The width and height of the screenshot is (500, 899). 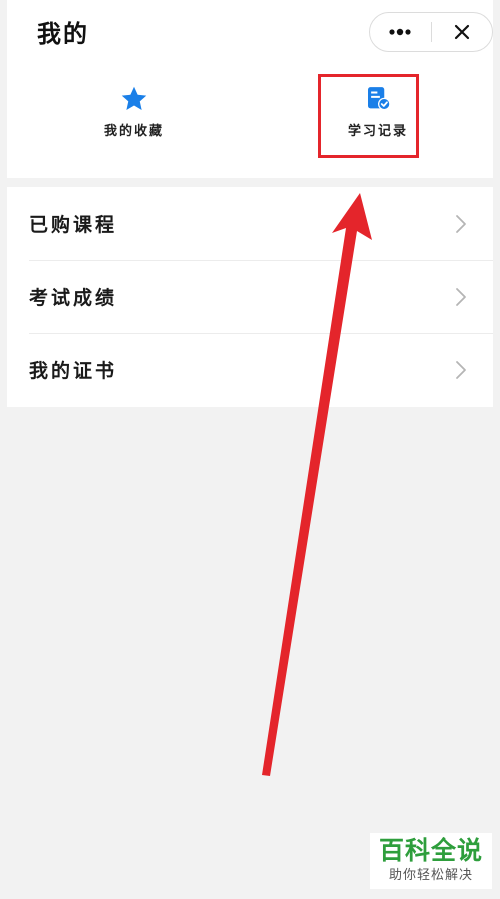 What do you see at coordinates (73, 298) in the screenshot?
I see `menu-item-label: 考试成绩` at bounding box center [73, 298].